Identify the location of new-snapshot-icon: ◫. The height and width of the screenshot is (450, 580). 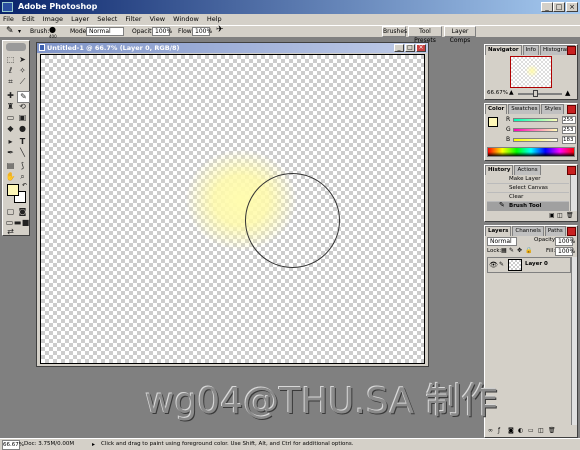
(560, 215).